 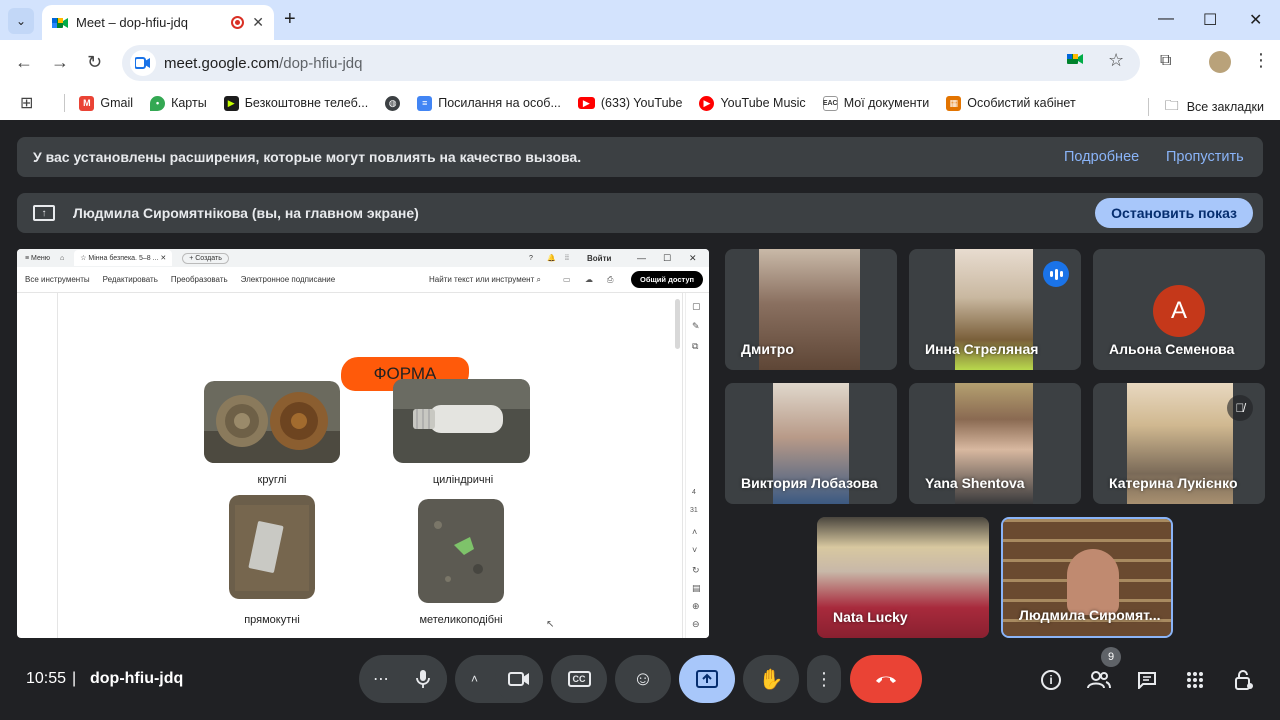 What do you see at coordinates (995, 309) in the screenshot?
I see `participant-tile: Инна Стреляная` at bounding box center [995, 309].